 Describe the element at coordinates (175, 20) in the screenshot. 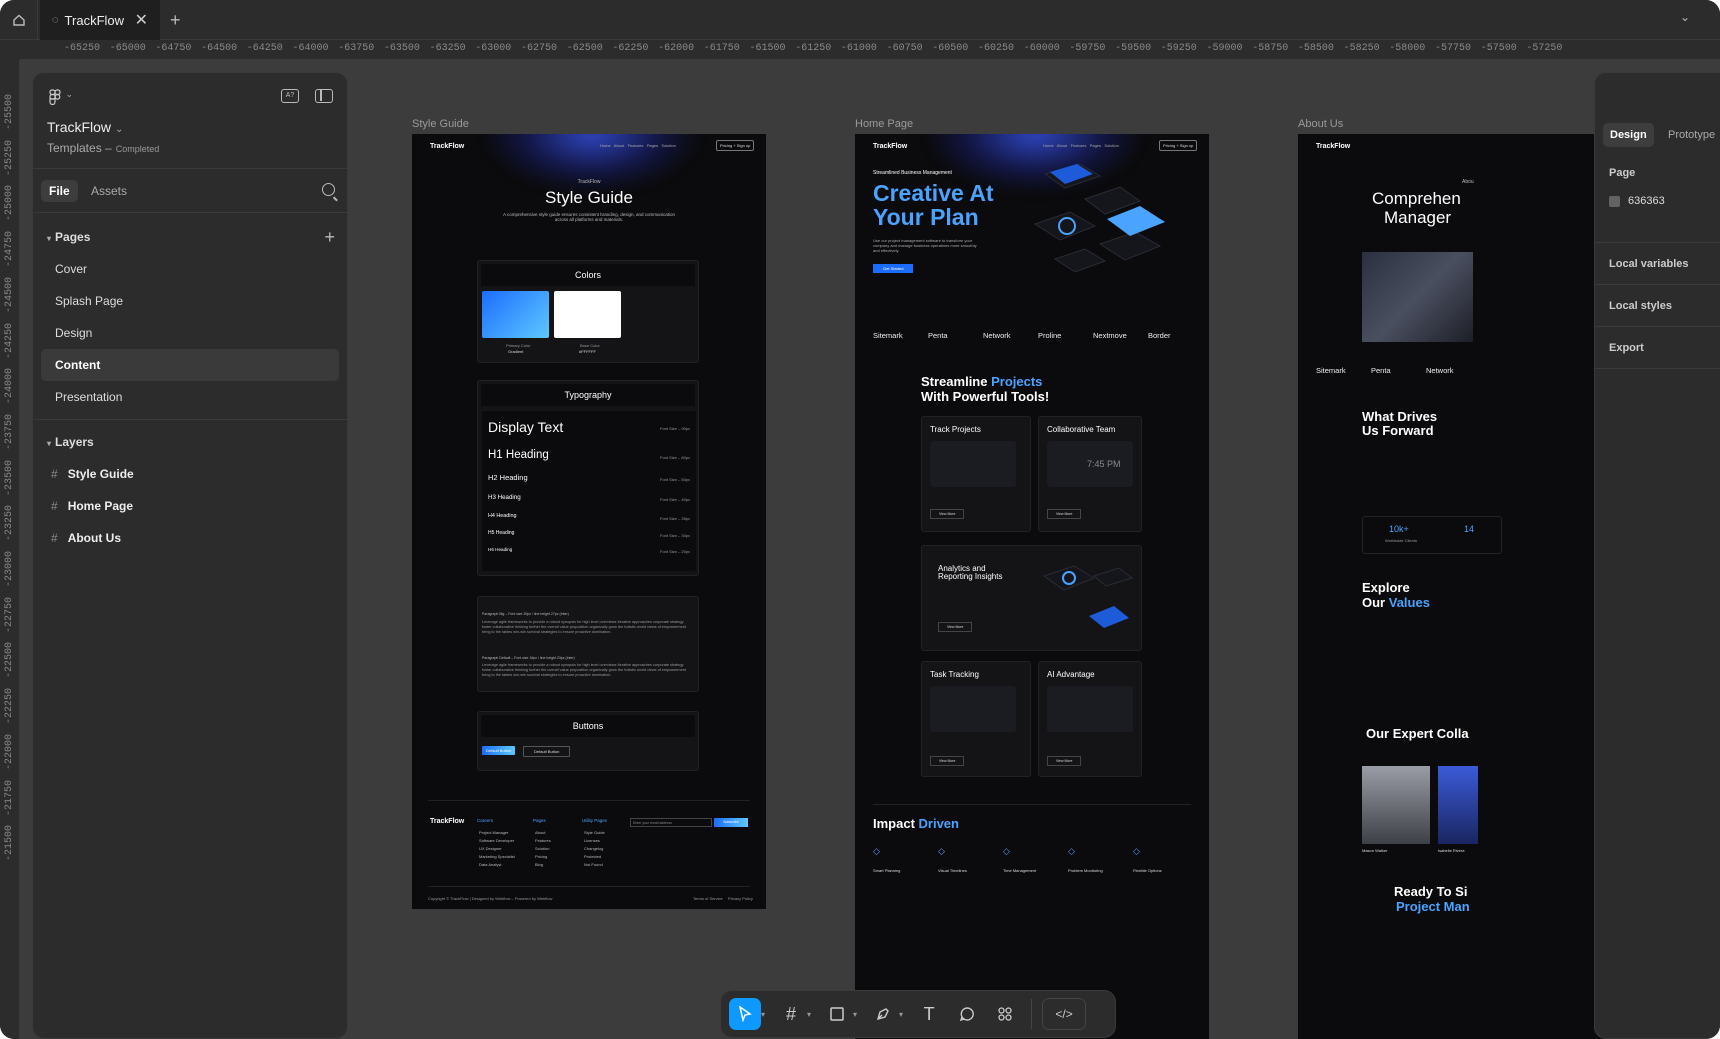

I see `add-tab-button: +` at that location.